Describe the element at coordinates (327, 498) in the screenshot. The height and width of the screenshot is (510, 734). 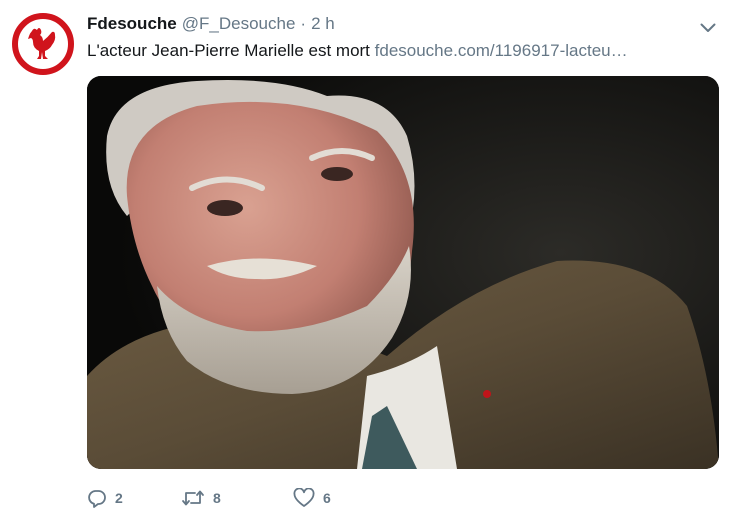
I see `like-count: 6` at that location.